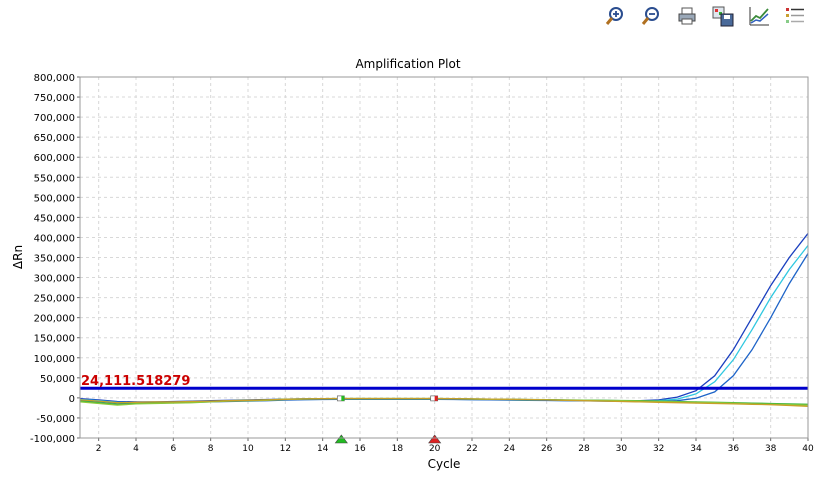 The width and height of the screenshot is (825, 477). Describe the element at coordinates (136, 449) in the screenshot. I see `x-tick-label: 4` at that location.